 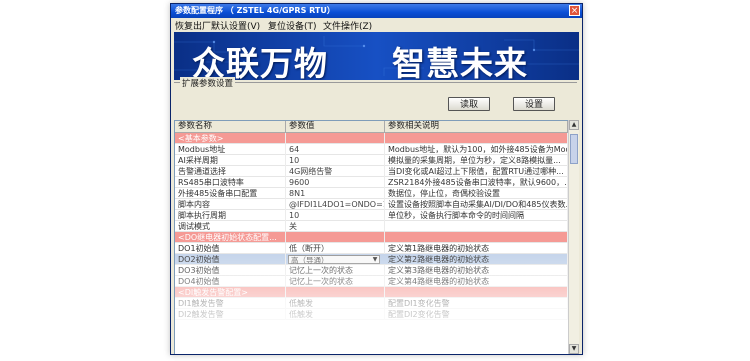 I want to click on grid-header: 参数名称 参数值 参数相关说明, so click(x=371, y=127).